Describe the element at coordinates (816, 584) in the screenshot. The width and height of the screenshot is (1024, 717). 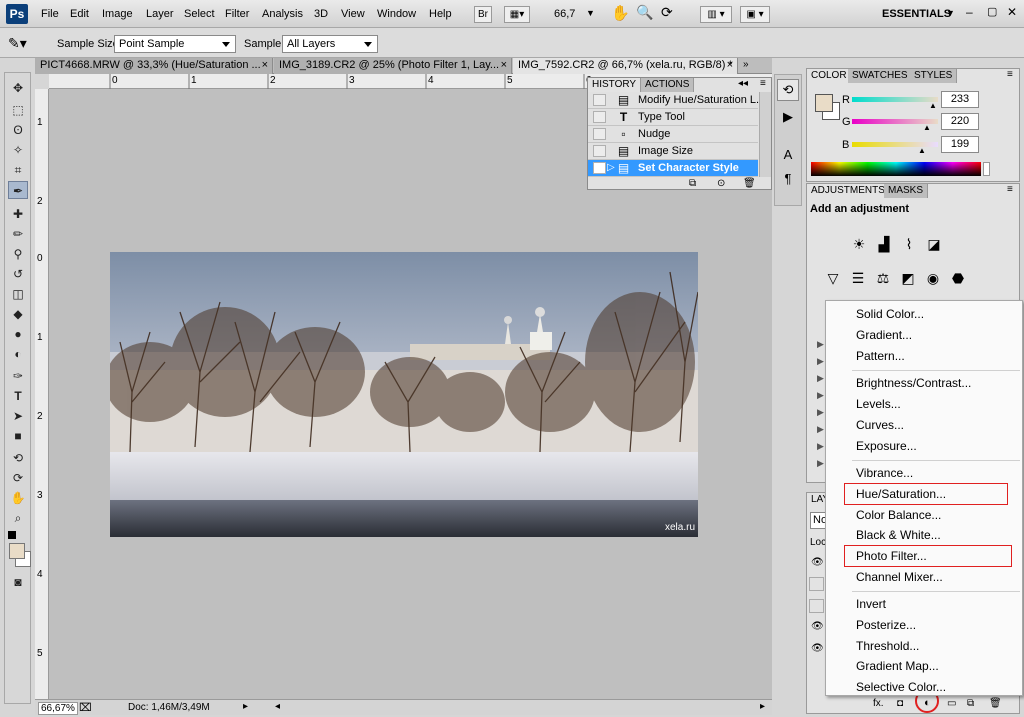
I see `visibility-toggle` at that location.